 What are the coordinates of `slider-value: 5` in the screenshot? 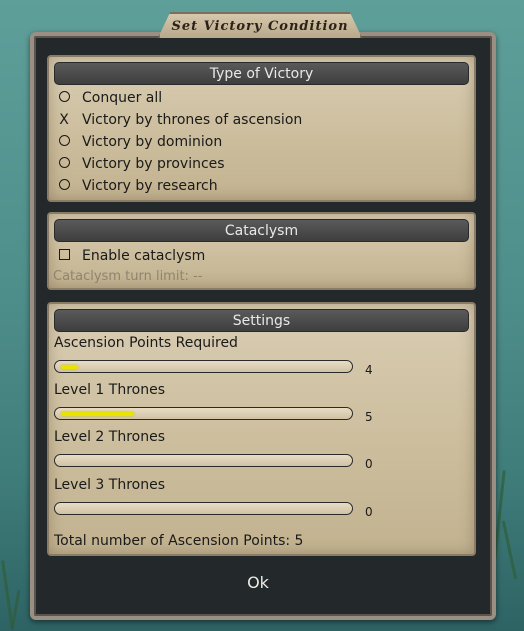 It's located at (369, 417).